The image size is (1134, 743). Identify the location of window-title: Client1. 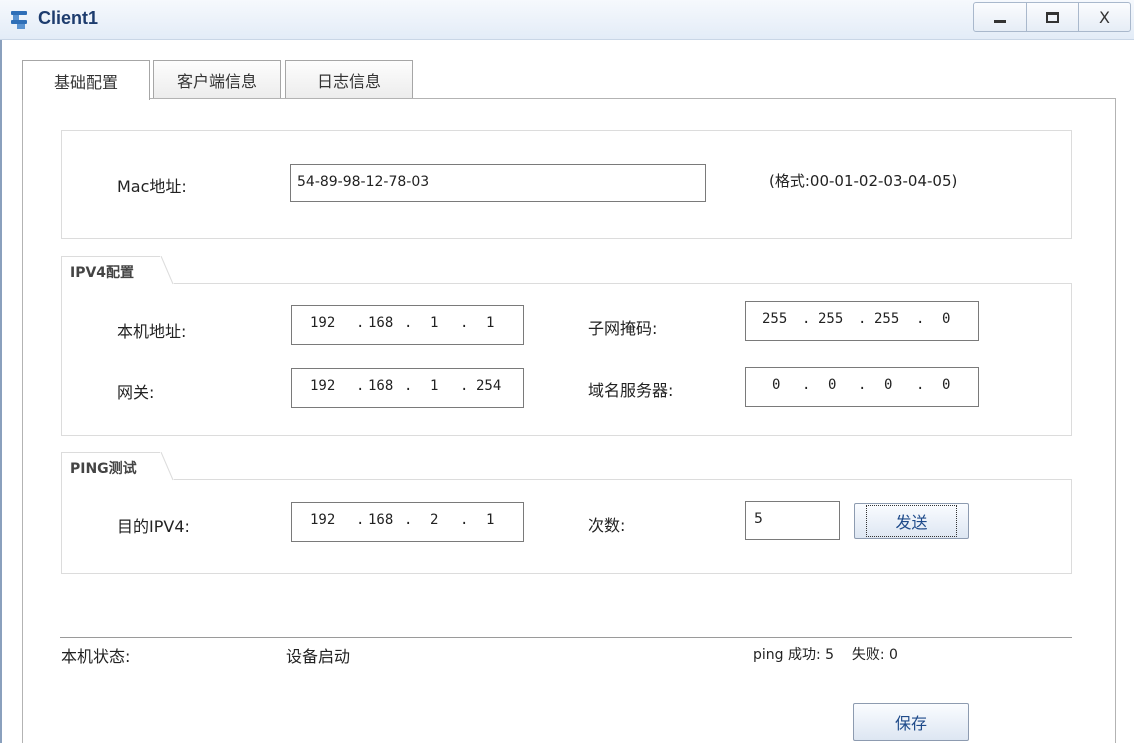
(68, 18).